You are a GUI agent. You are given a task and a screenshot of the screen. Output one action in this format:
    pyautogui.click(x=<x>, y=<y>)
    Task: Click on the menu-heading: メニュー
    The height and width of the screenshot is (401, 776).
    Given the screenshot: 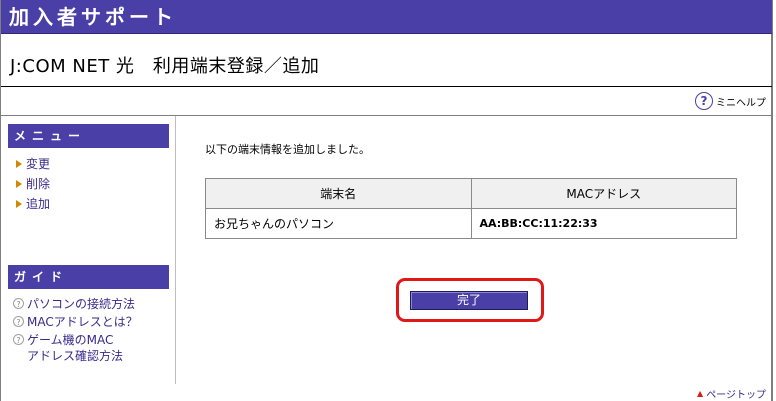 What is the action you would take?
    pyautogui.click(x=88, y=136)
    